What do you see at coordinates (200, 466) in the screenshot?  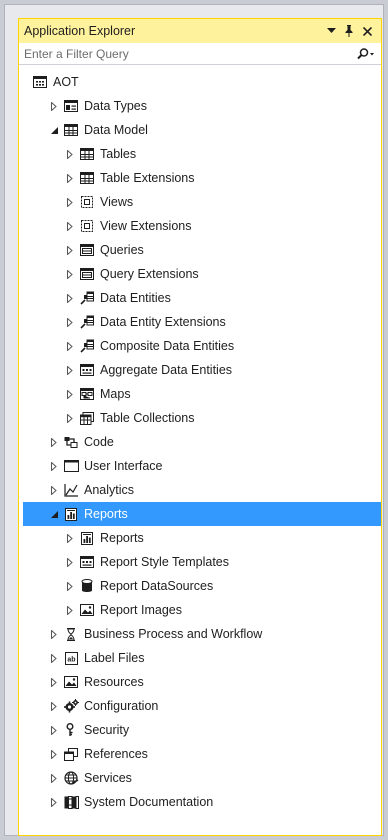 I see `tree-item-user-interface: User Interface` at bounding box center [200, 466].